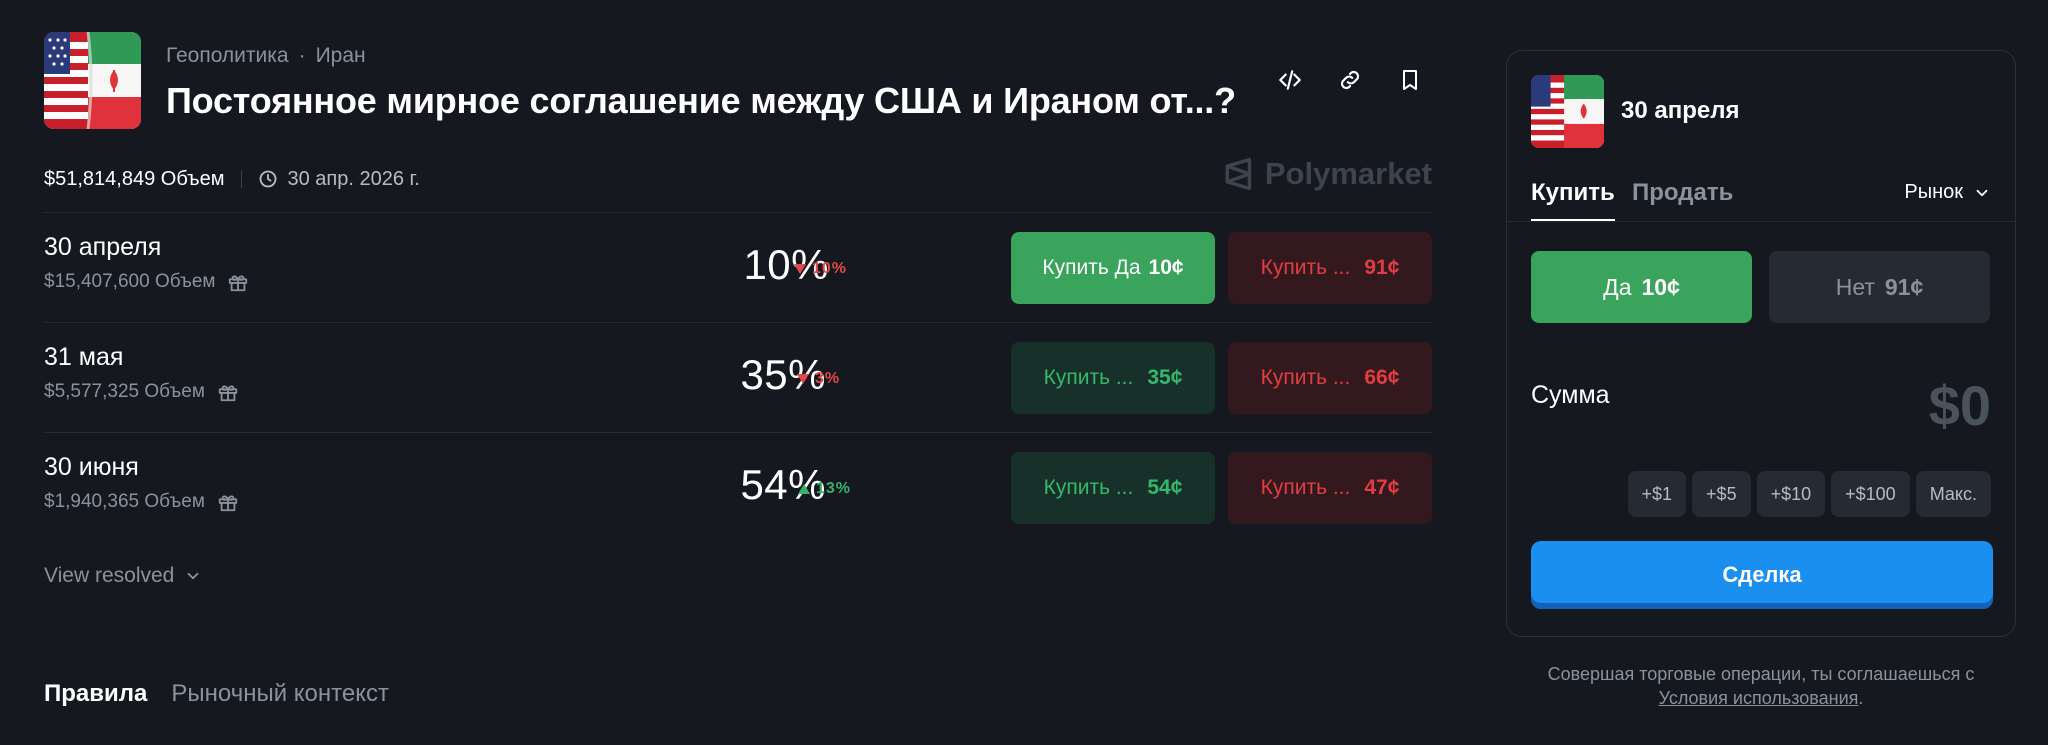 Image resolution: width=2048 pixels, height=745 pixels. I want to click on link-icon, so click(1350, 80).